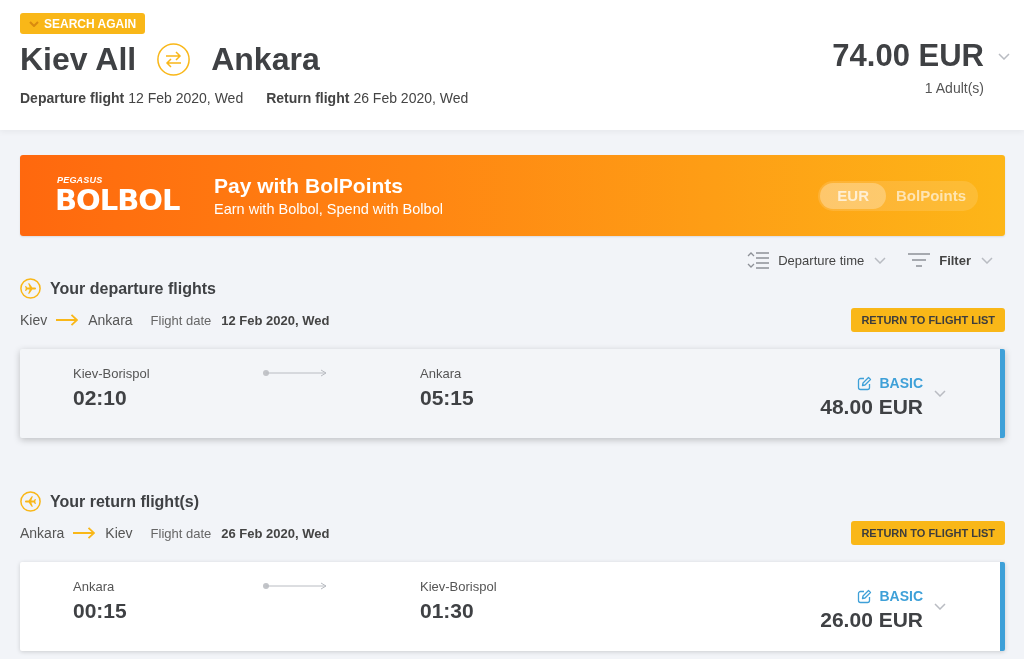  I want to click on logo-brand-text: PEGASUS, so click(80, 180).